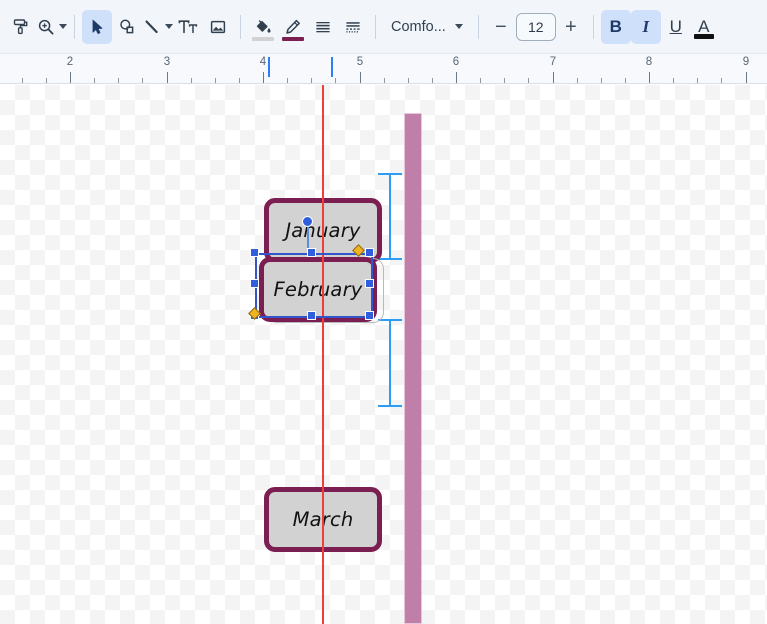 Image resolution: width=767 pixels, height=624 pixels. I want to click on line-color-tool, so click(293, 27).